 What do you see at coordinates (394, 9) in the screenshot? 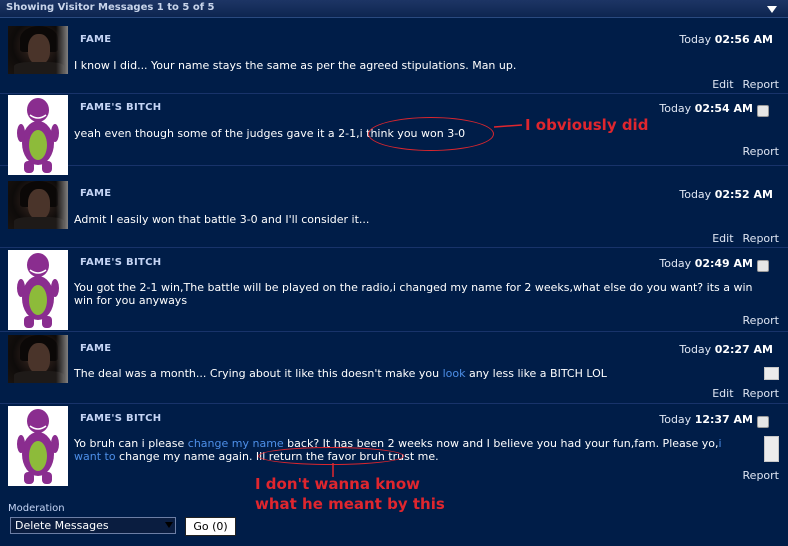
I see `visitor-messages-header: Showing Visitor Messages 1 to 5 of 5` at bounding box center [394, 9].